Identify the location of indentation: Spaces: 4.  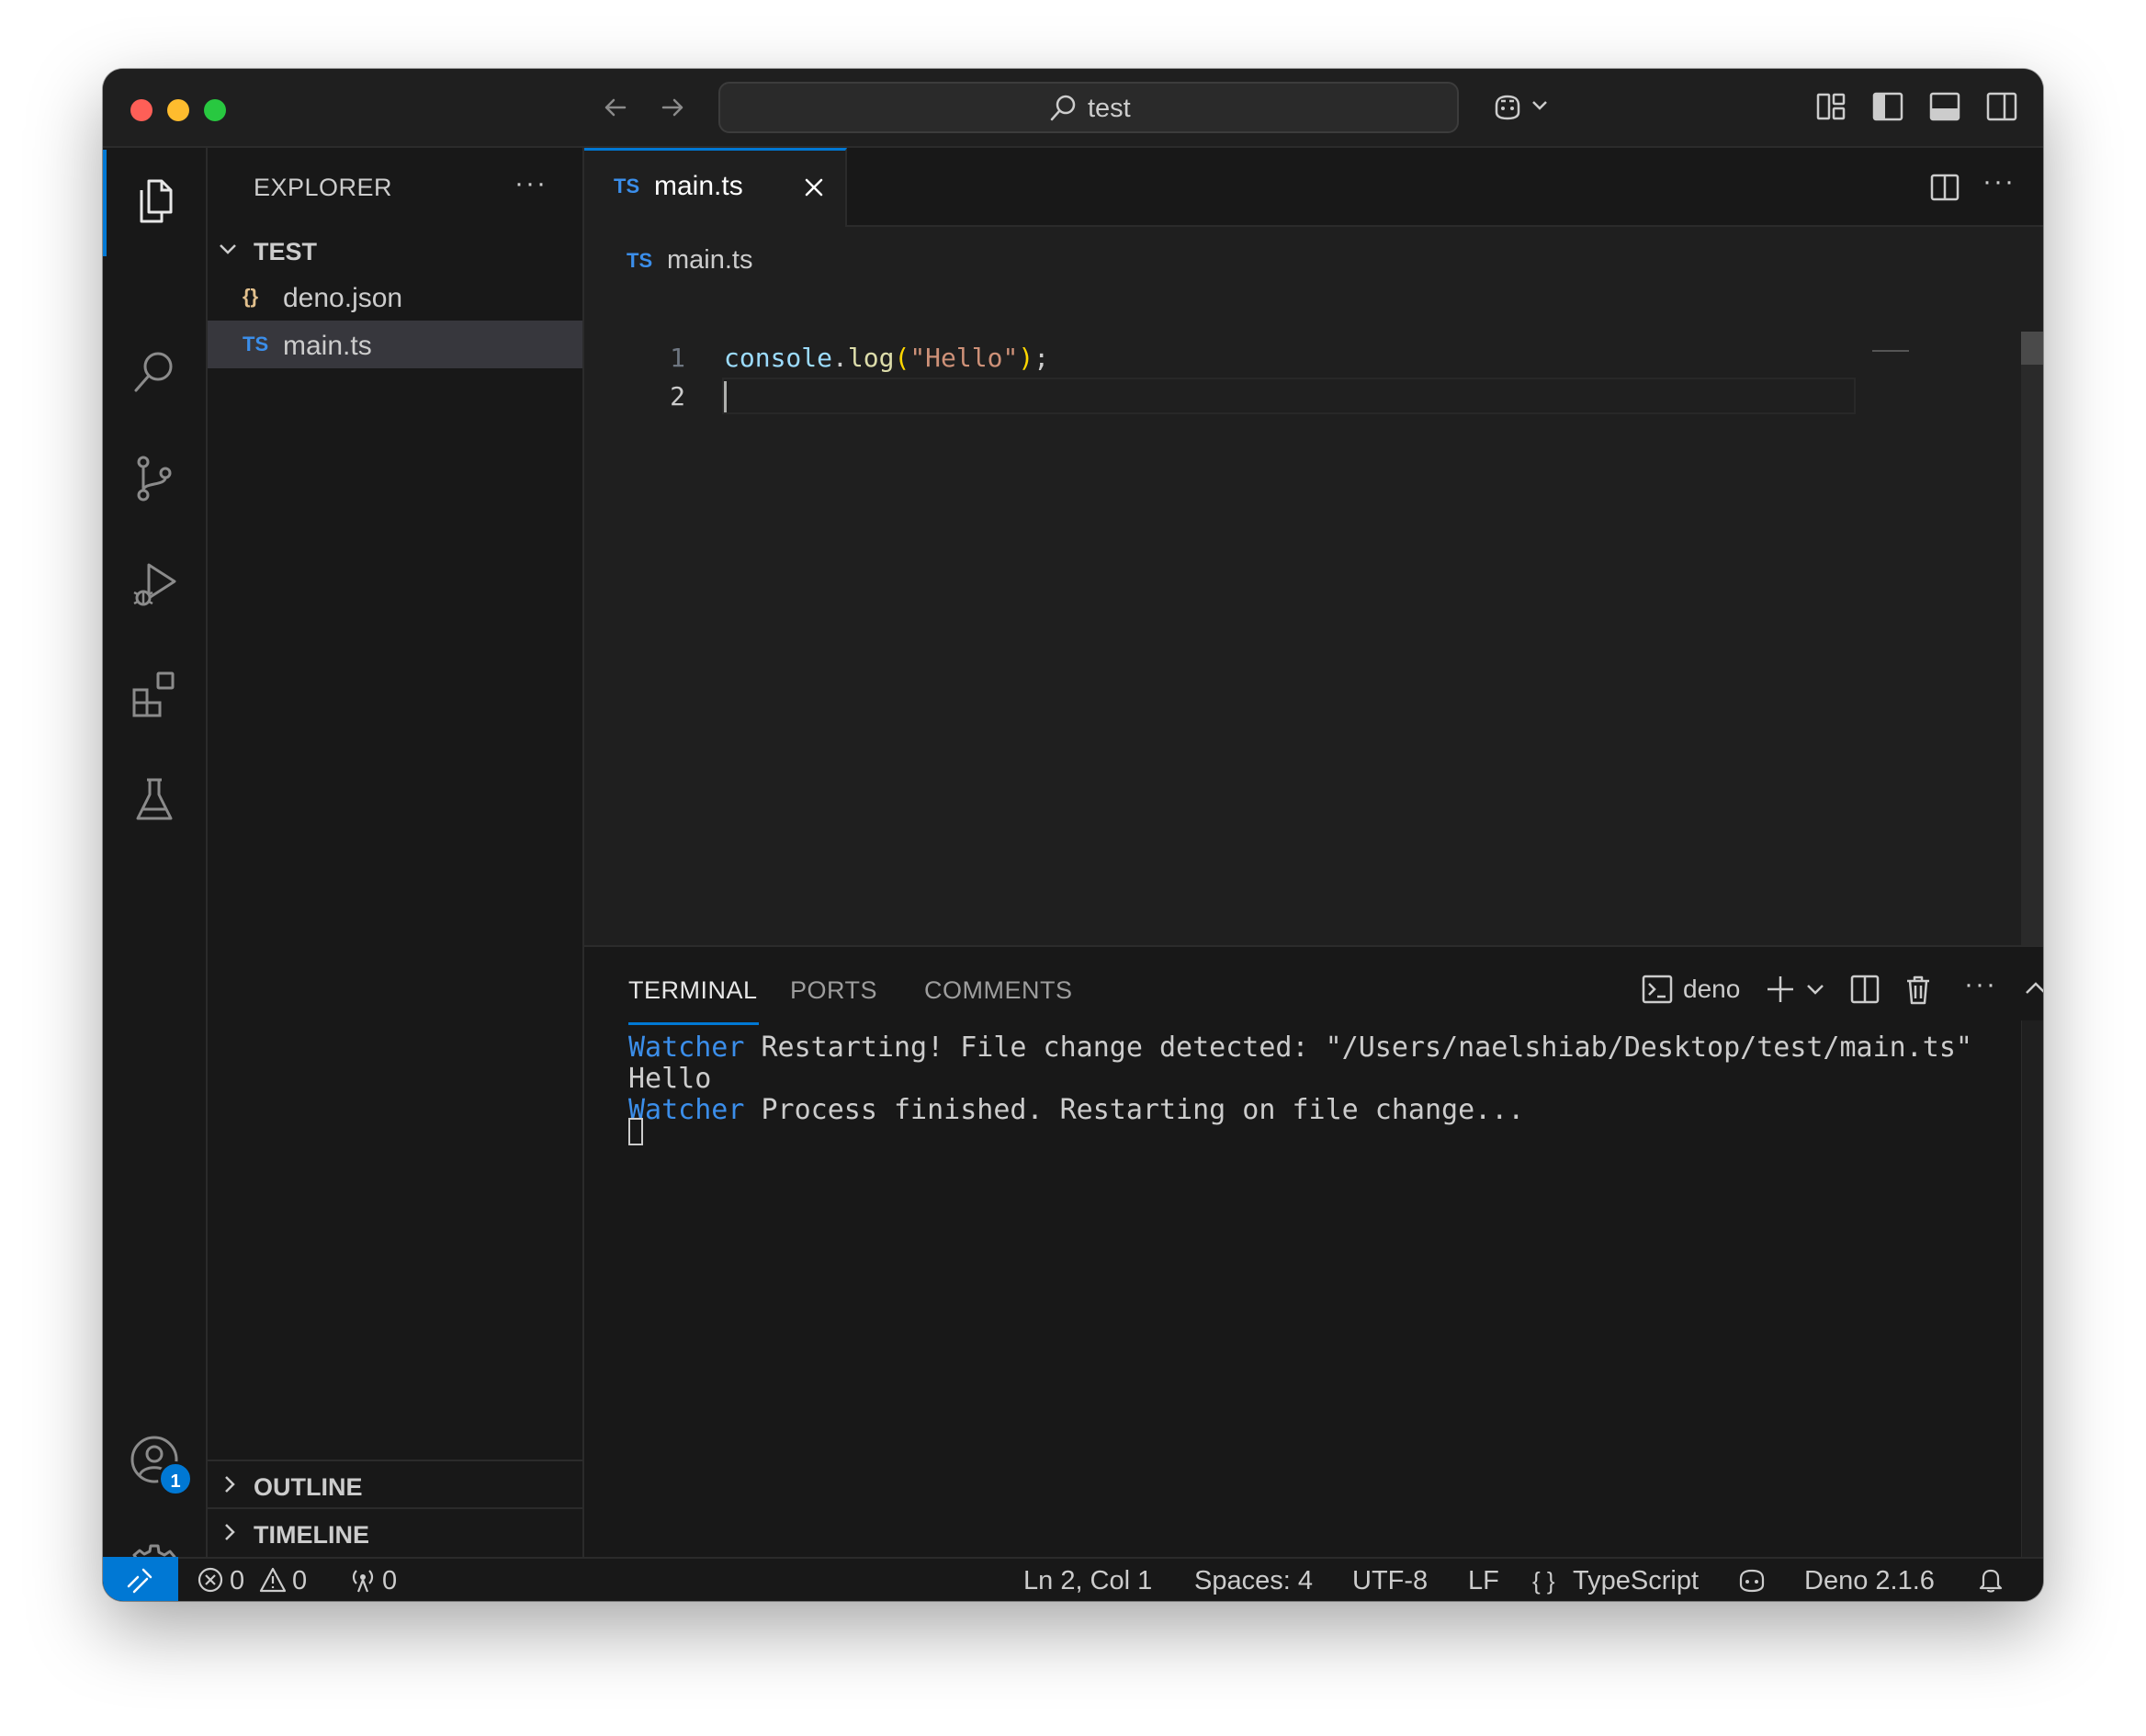
(1253, 1581).